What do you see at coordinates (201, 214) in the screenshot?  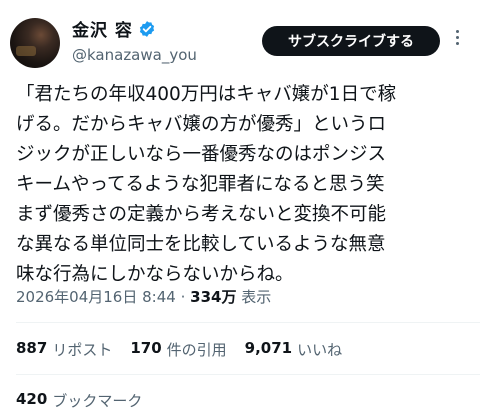 I see `tweet-text-line: まず優秀さの定義から考えないと変換不可能` at bounding box center [201, 214].